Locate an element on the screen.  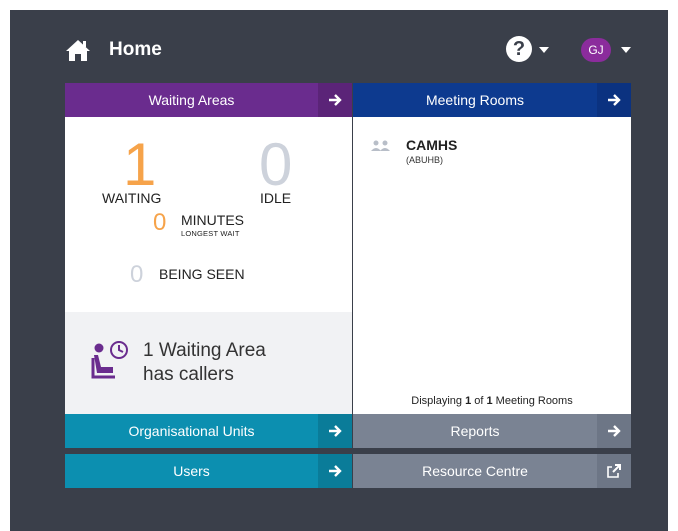
users-arrow is located at coordinates (335, 471).